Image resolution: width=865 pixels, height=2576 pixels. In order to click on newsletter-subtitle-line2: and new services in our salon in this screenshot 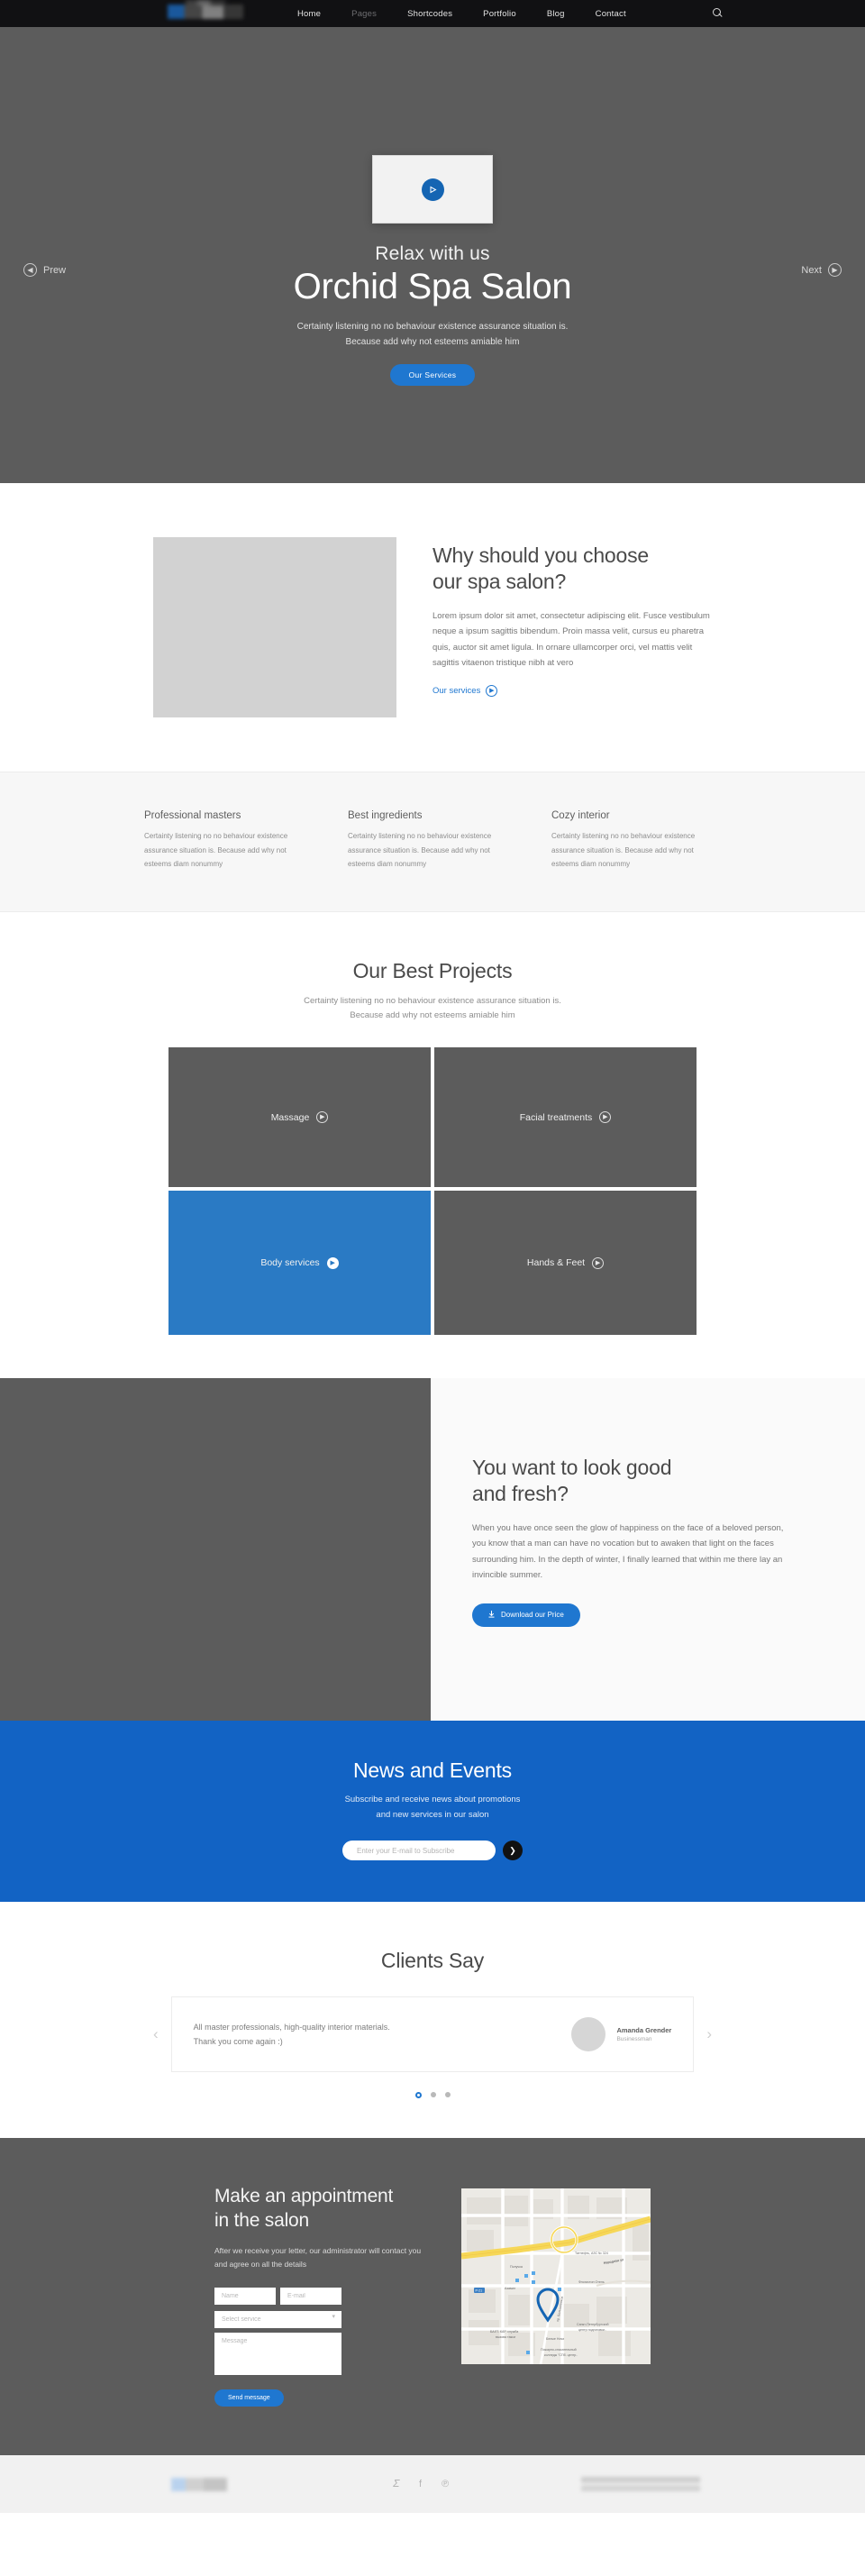, I will do `click(432, 1814)`.